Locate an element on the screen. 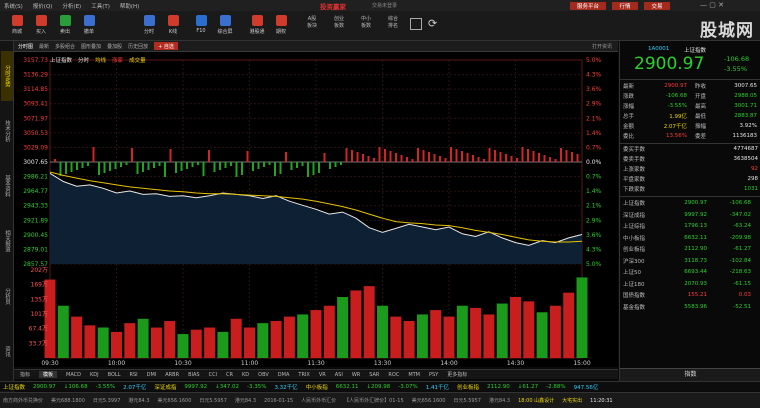  left-tab-1: 技术分析 is located at coordinates (7, 131).